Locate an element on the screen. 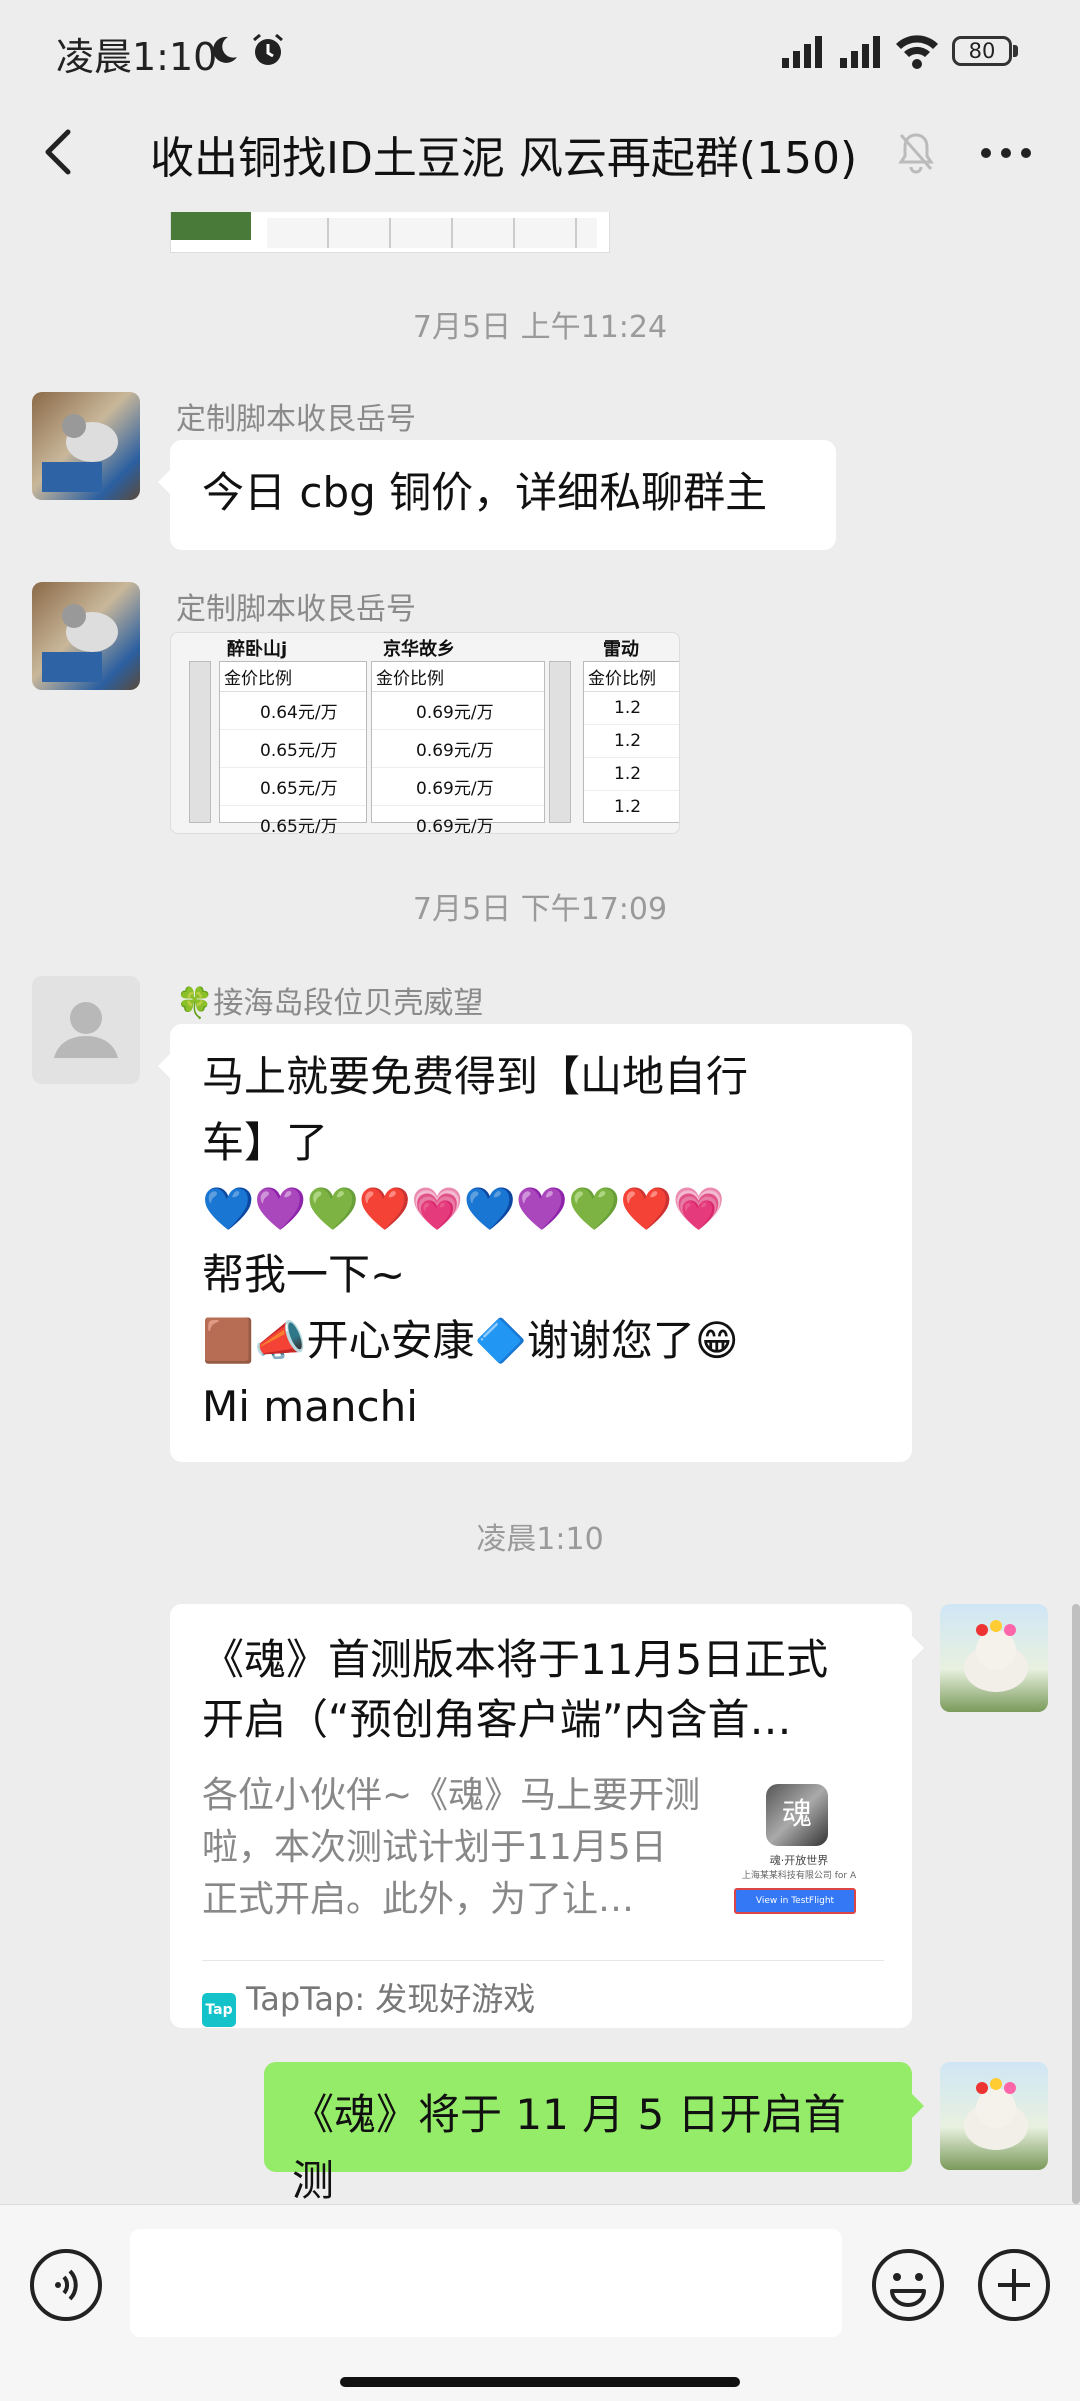 Image resolution: width=1080 pixels, height=2401 pixels. timestamp: 7月5日 上午11:24 is located at coordinates (540, 327).